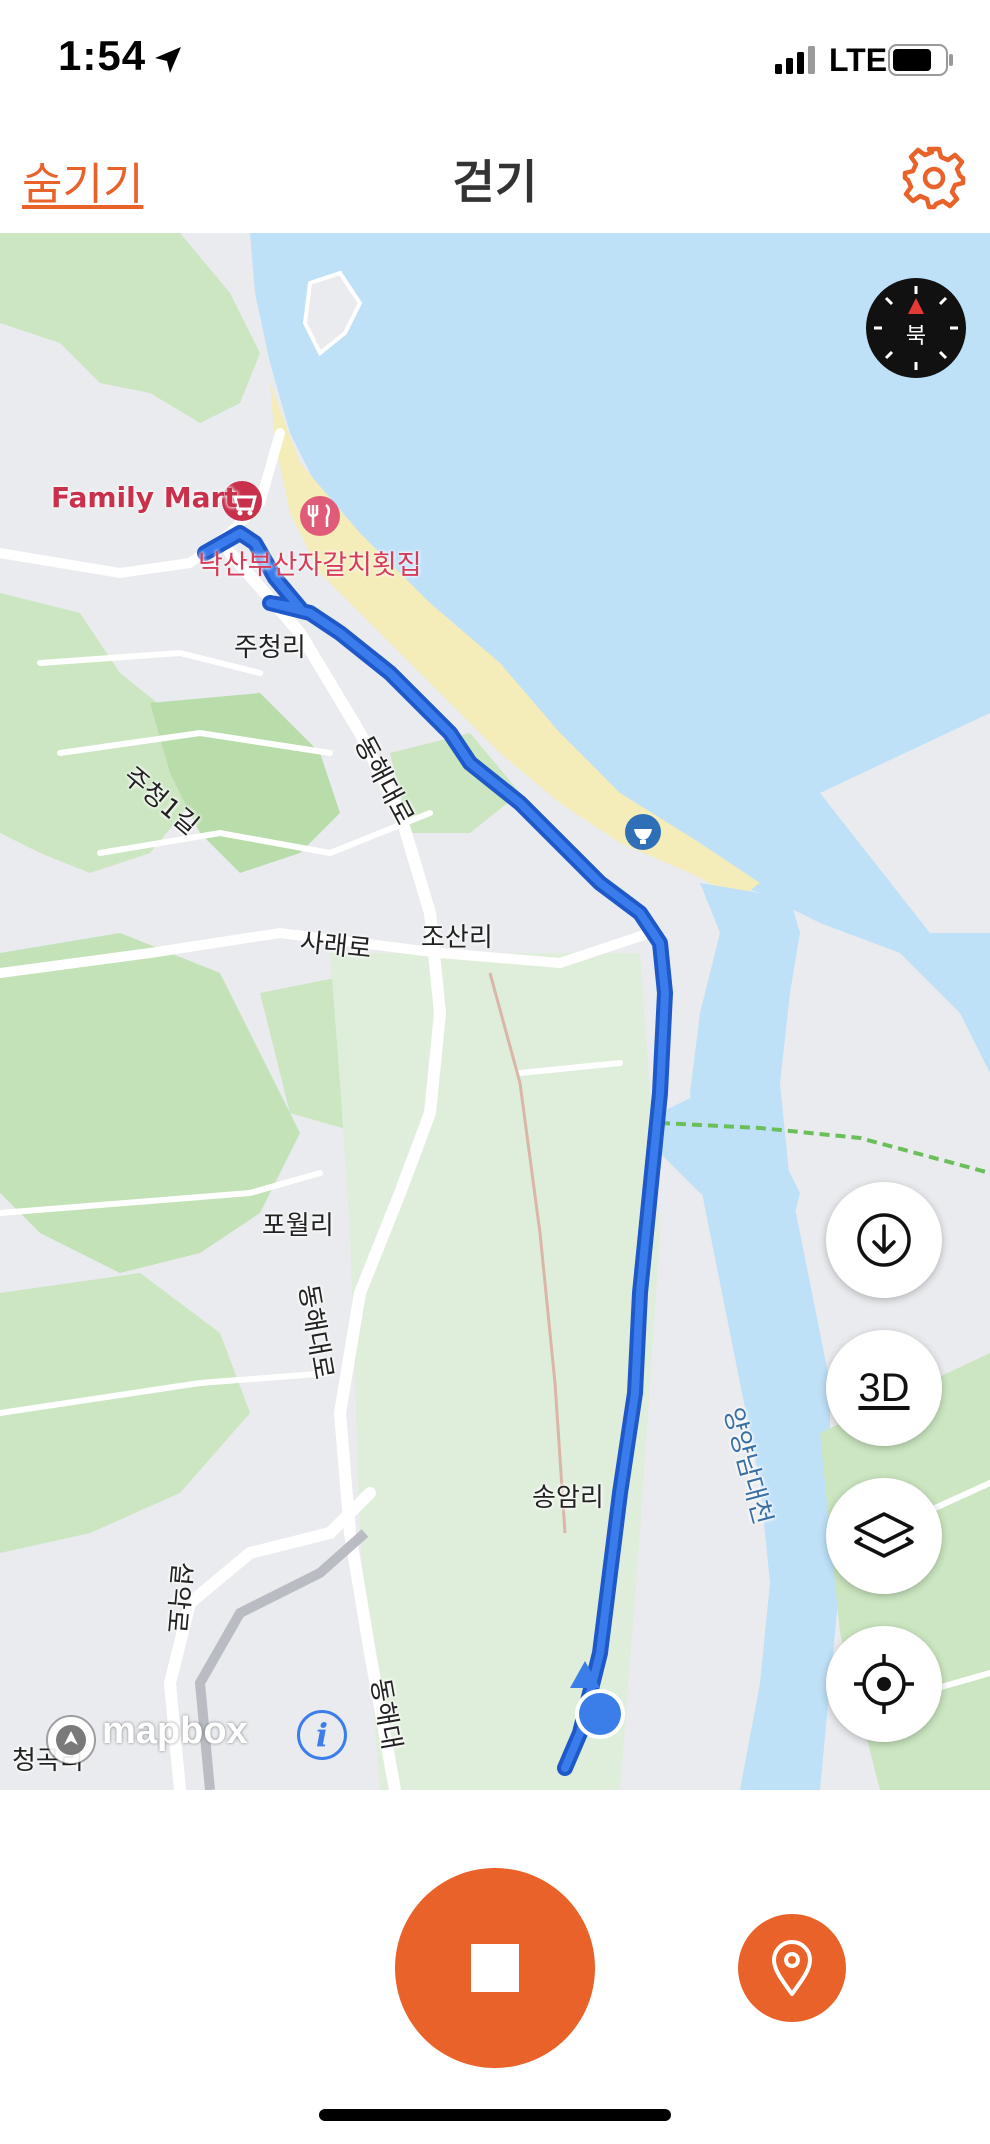 This screenshot has height=2144, width=990. I want to click on signal-icon, so click(795, 60).